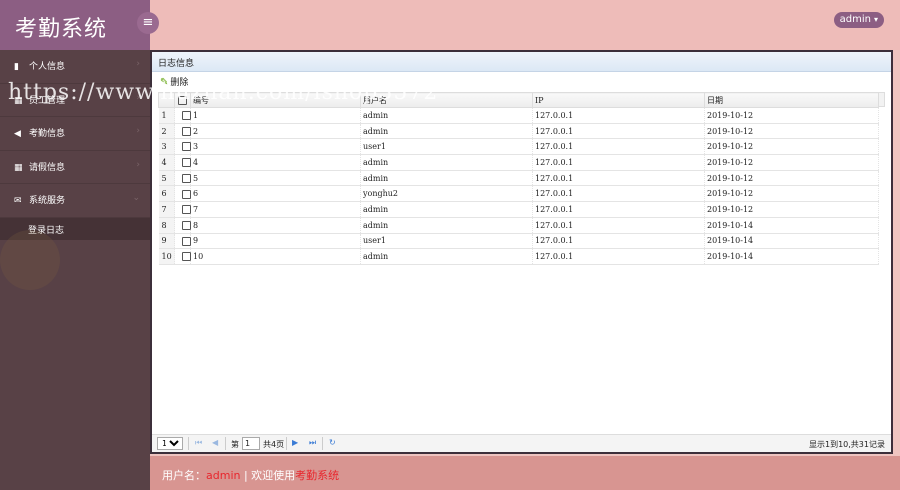 The image size is (900, 490). Describe the element at coordinates (75, 67) in the screenshot. I see `sidebar-item-personal-info: ▮ 个人信息 ›` at that location.